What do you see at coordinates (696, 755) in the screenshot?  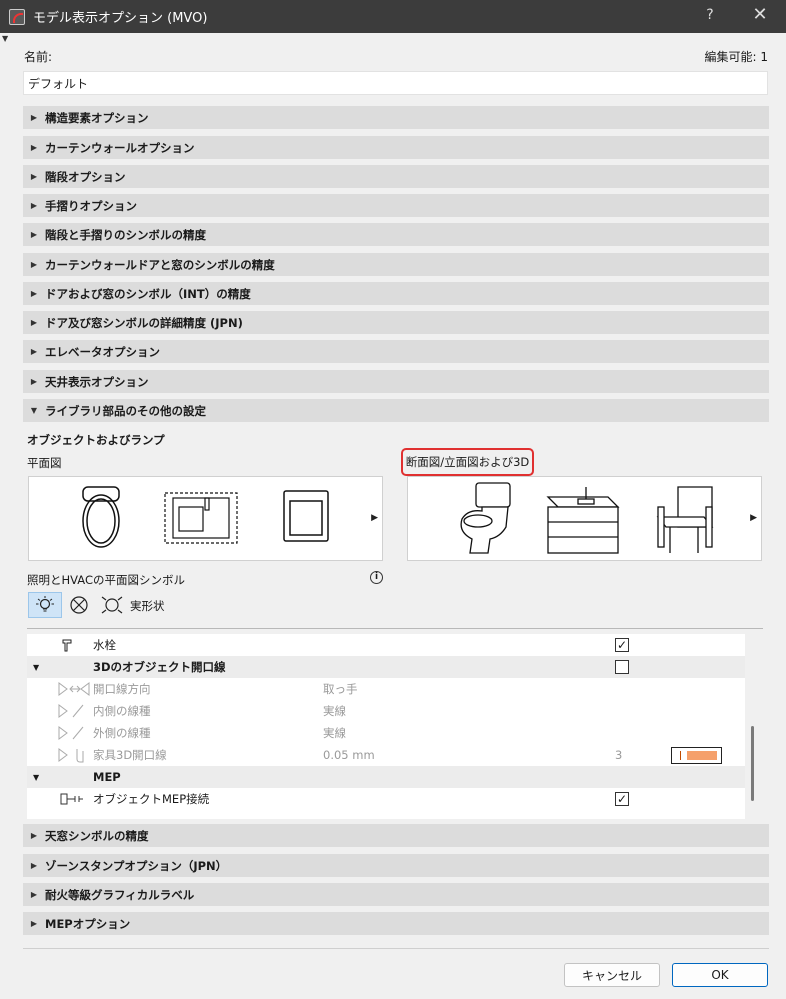 I see `pen-color-swatch` at bounding box center [696, 755].